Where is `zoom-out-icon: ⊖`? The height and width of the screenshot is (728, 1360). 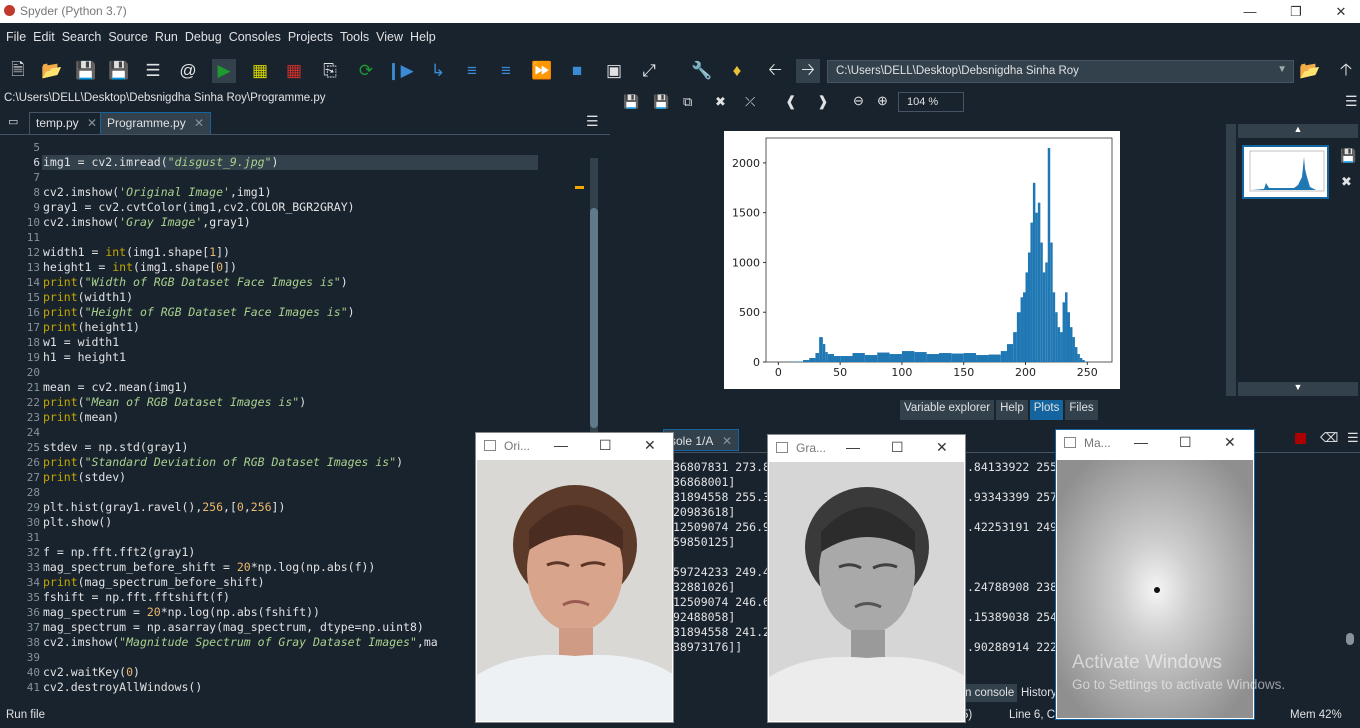 zoom-out-icon: ⊖ is located at coordinates (858, 101).